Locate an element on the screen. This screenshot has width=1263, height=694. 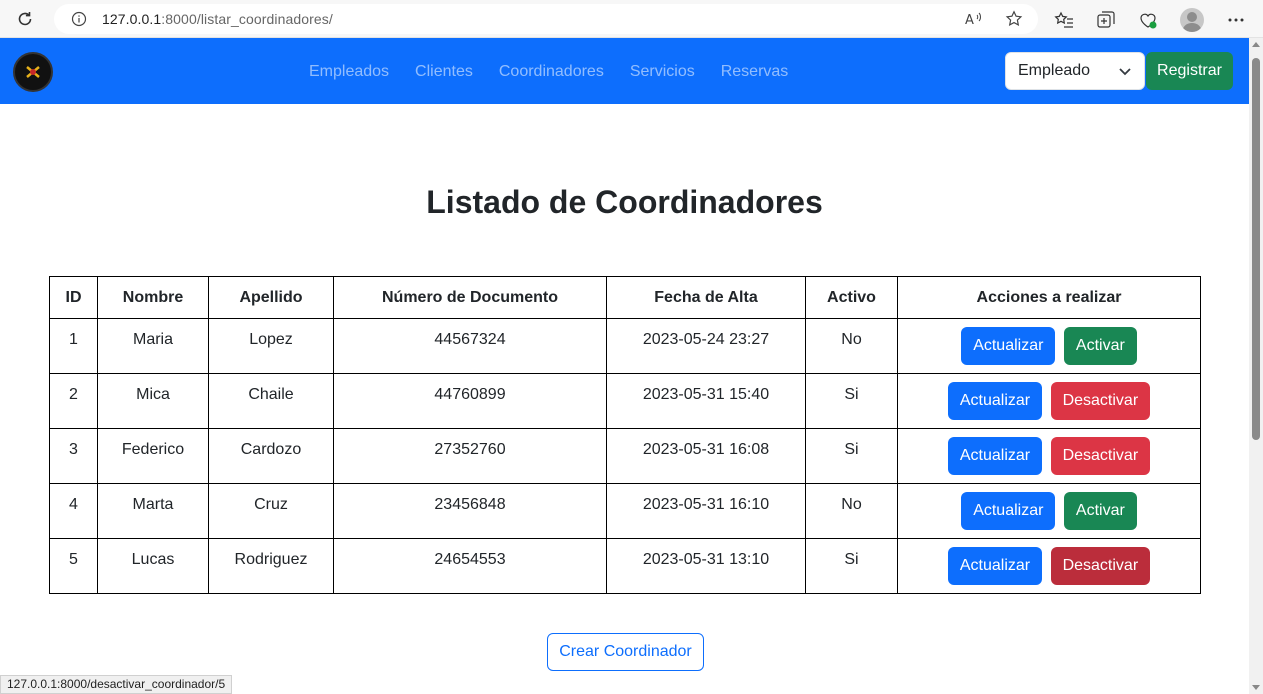
cell-id: 5 is located at coordinates (73, 566).